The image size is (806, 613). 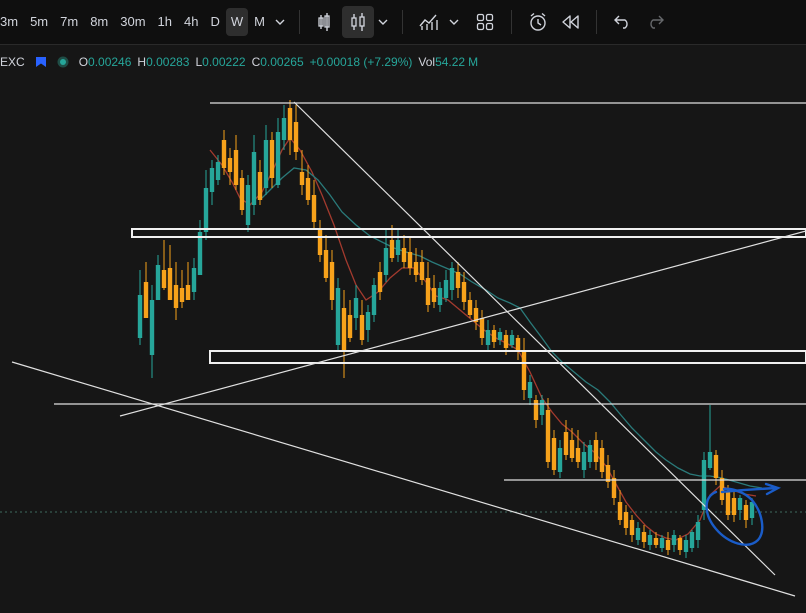 I want to click on timeframe-5m: 5m, so click(x=39, y=22).